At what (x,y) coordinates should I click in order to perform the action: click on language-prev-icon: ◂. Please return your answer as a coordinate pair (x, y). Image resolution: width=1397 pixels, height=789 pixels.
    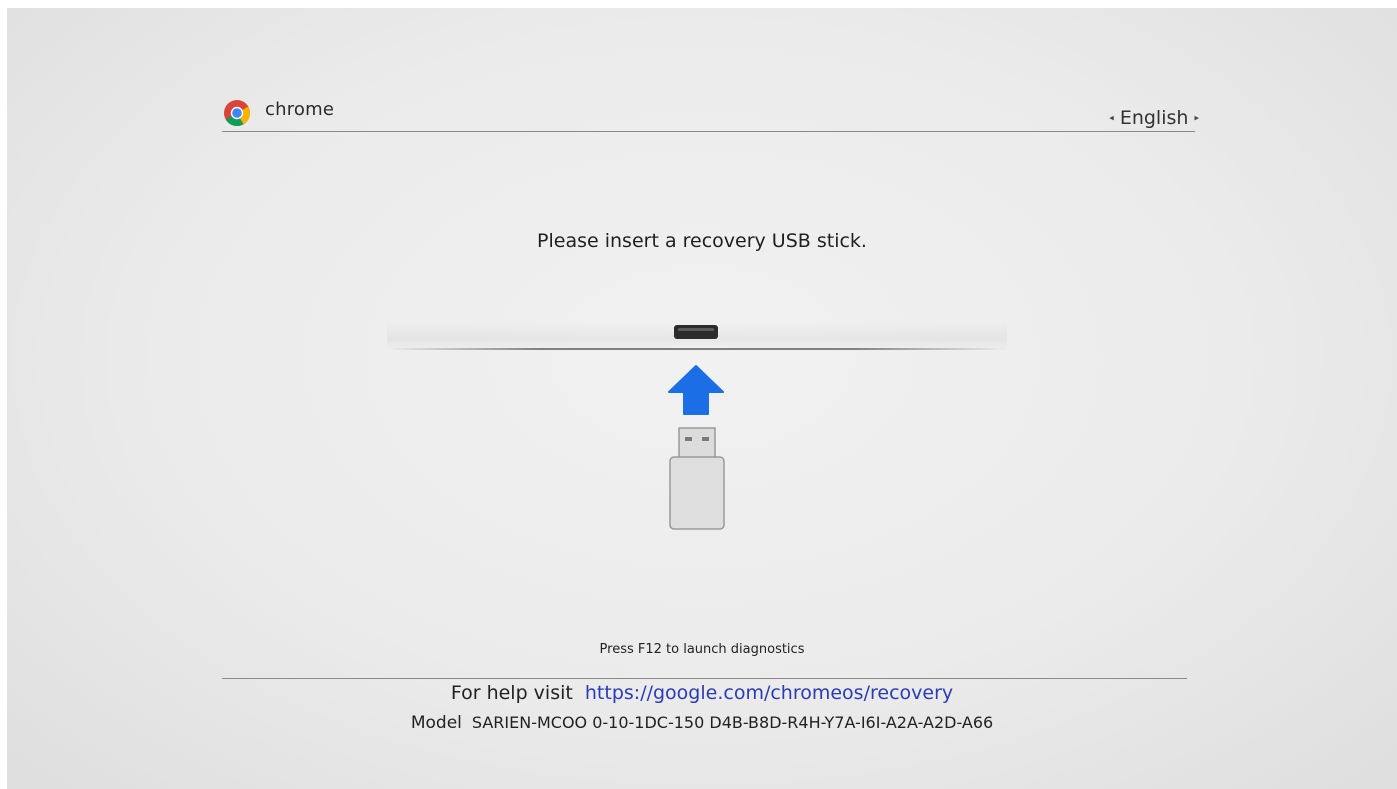
    Looking at the image, I should click on (1111, 119).